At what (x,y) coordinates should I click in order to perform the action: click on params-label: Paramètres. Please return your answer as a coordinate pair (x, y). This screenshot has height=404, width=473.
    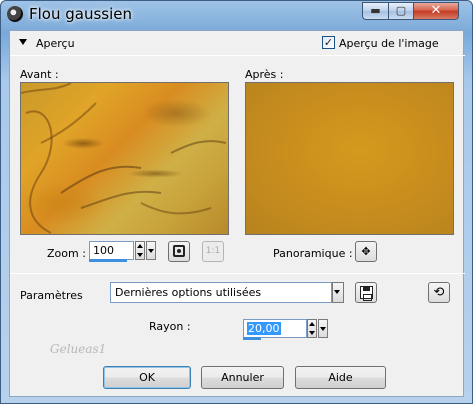
    Looking at the image, I should click on (51, 295).